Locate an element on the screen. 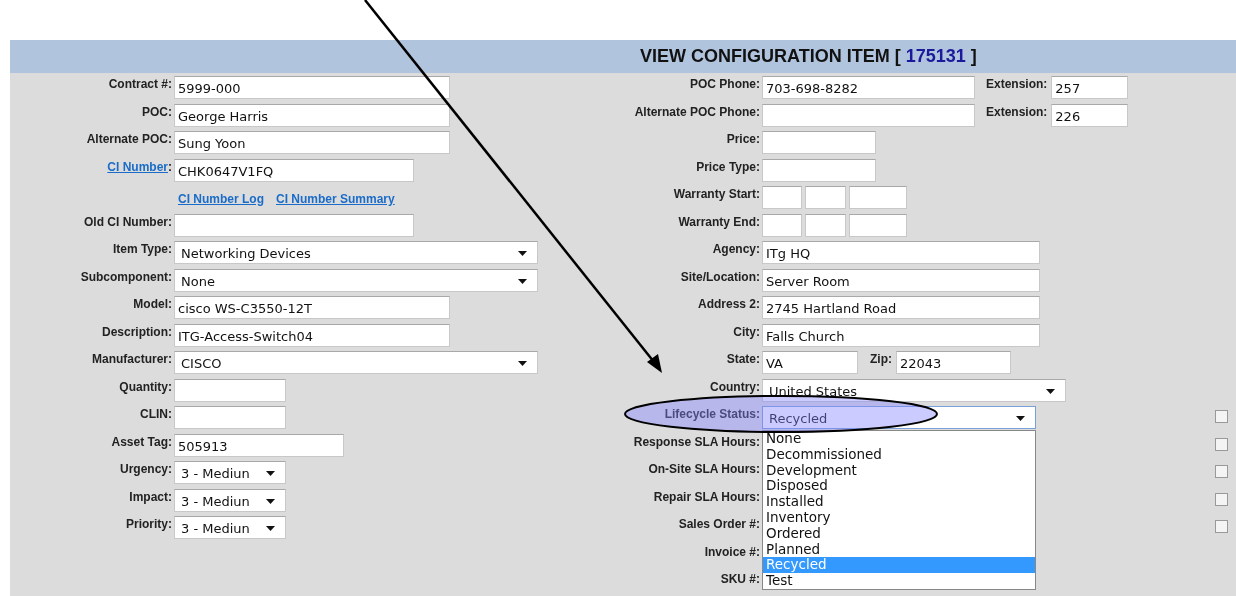 The width and height of the screenshot is (1236, 596). field-label: Sales Order #: is located at coordinates (719, 524).